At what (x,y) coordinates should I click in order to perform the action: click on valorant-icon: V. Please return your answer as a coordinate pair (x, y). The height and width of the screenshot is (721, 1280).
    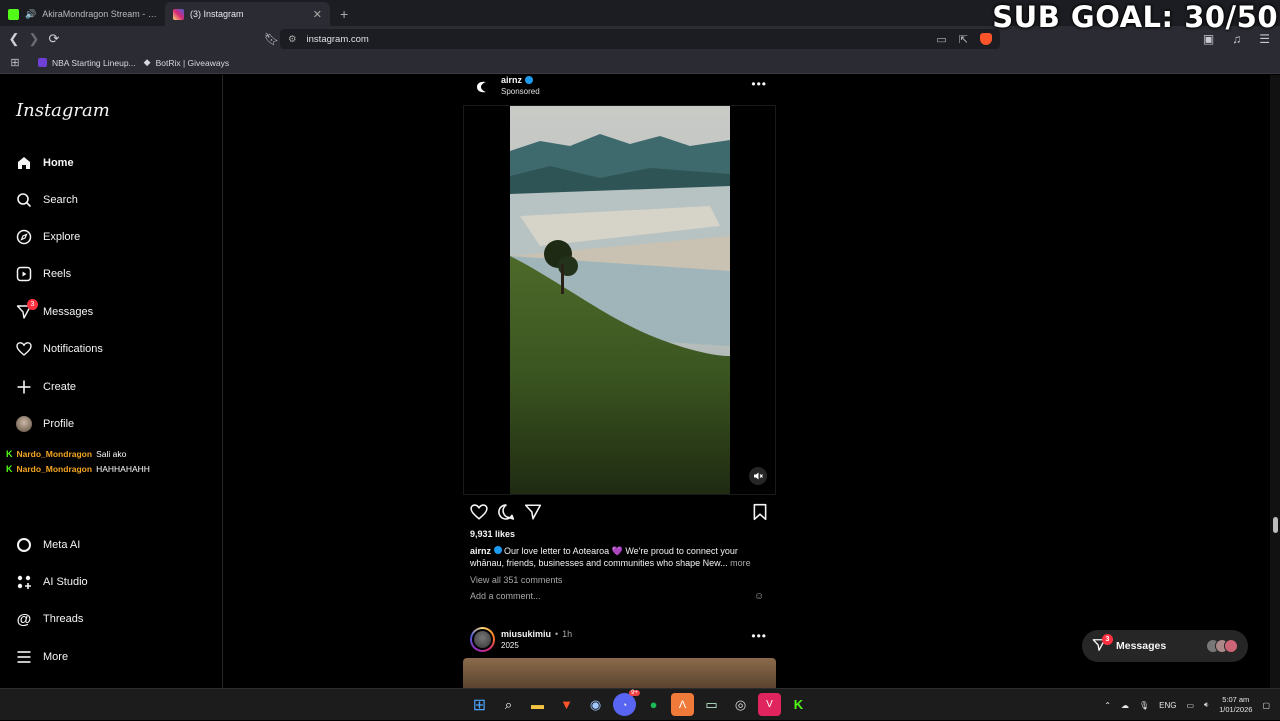
    Looking at the image, I should click on (769, 704).